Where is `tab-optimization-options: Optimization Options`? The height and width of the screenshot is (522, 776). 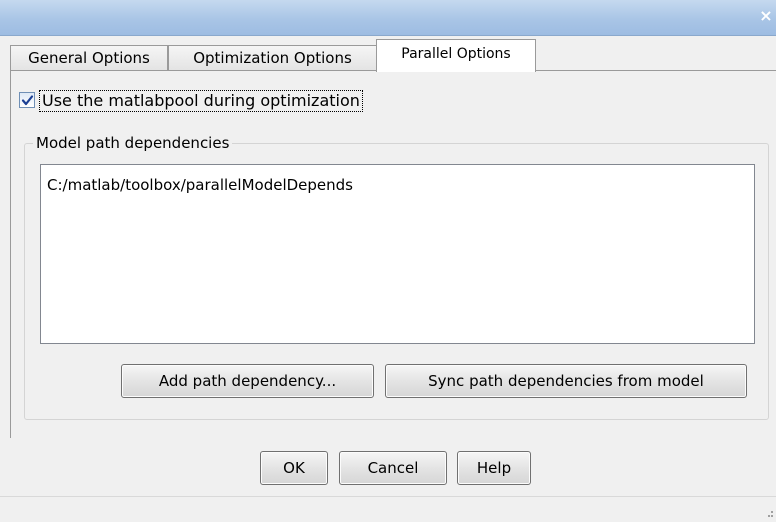 tab-optimization-options: Optimization Options is located at coordinates (272, 58).